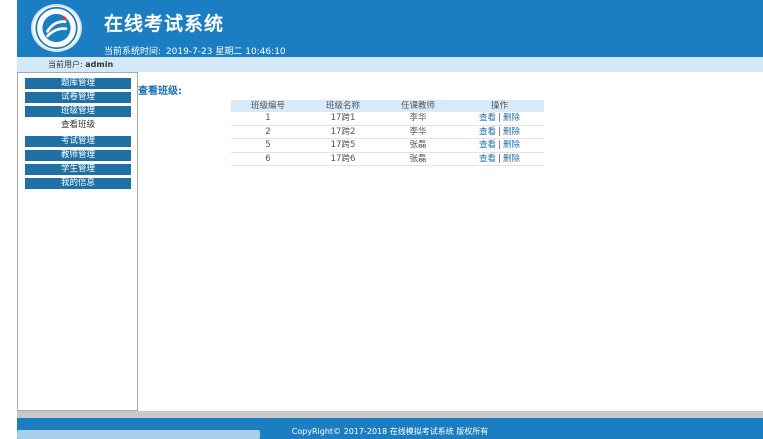  Describe the element at coordinates (78, 155) in the screenshot. I see `sidebar-item-teacher-management: 教师管理` at that location.